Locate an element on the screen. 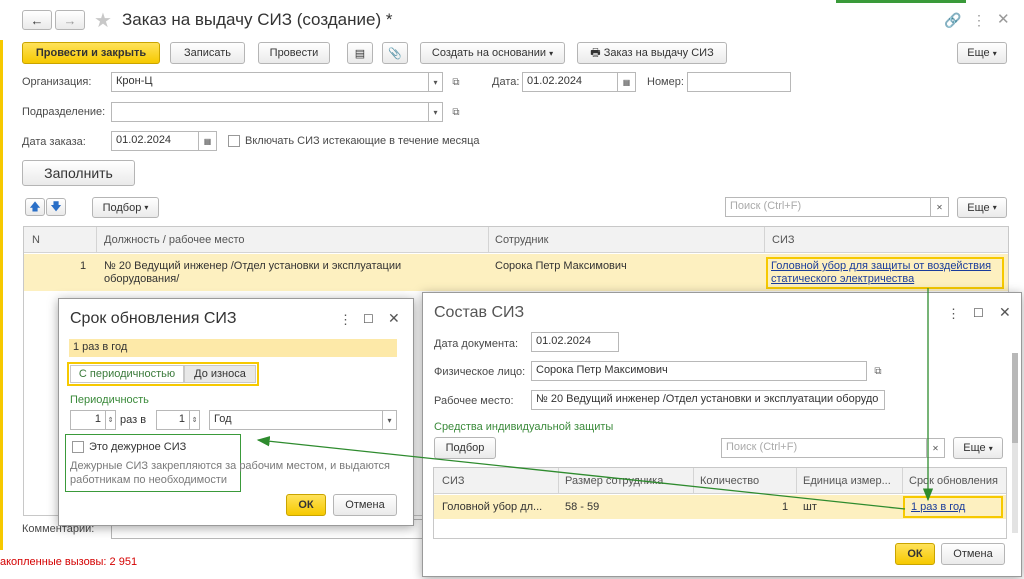 This screenshot has width=1024, height=579. comp-col-siz: СИЗ is located at coordinates (453, 481).